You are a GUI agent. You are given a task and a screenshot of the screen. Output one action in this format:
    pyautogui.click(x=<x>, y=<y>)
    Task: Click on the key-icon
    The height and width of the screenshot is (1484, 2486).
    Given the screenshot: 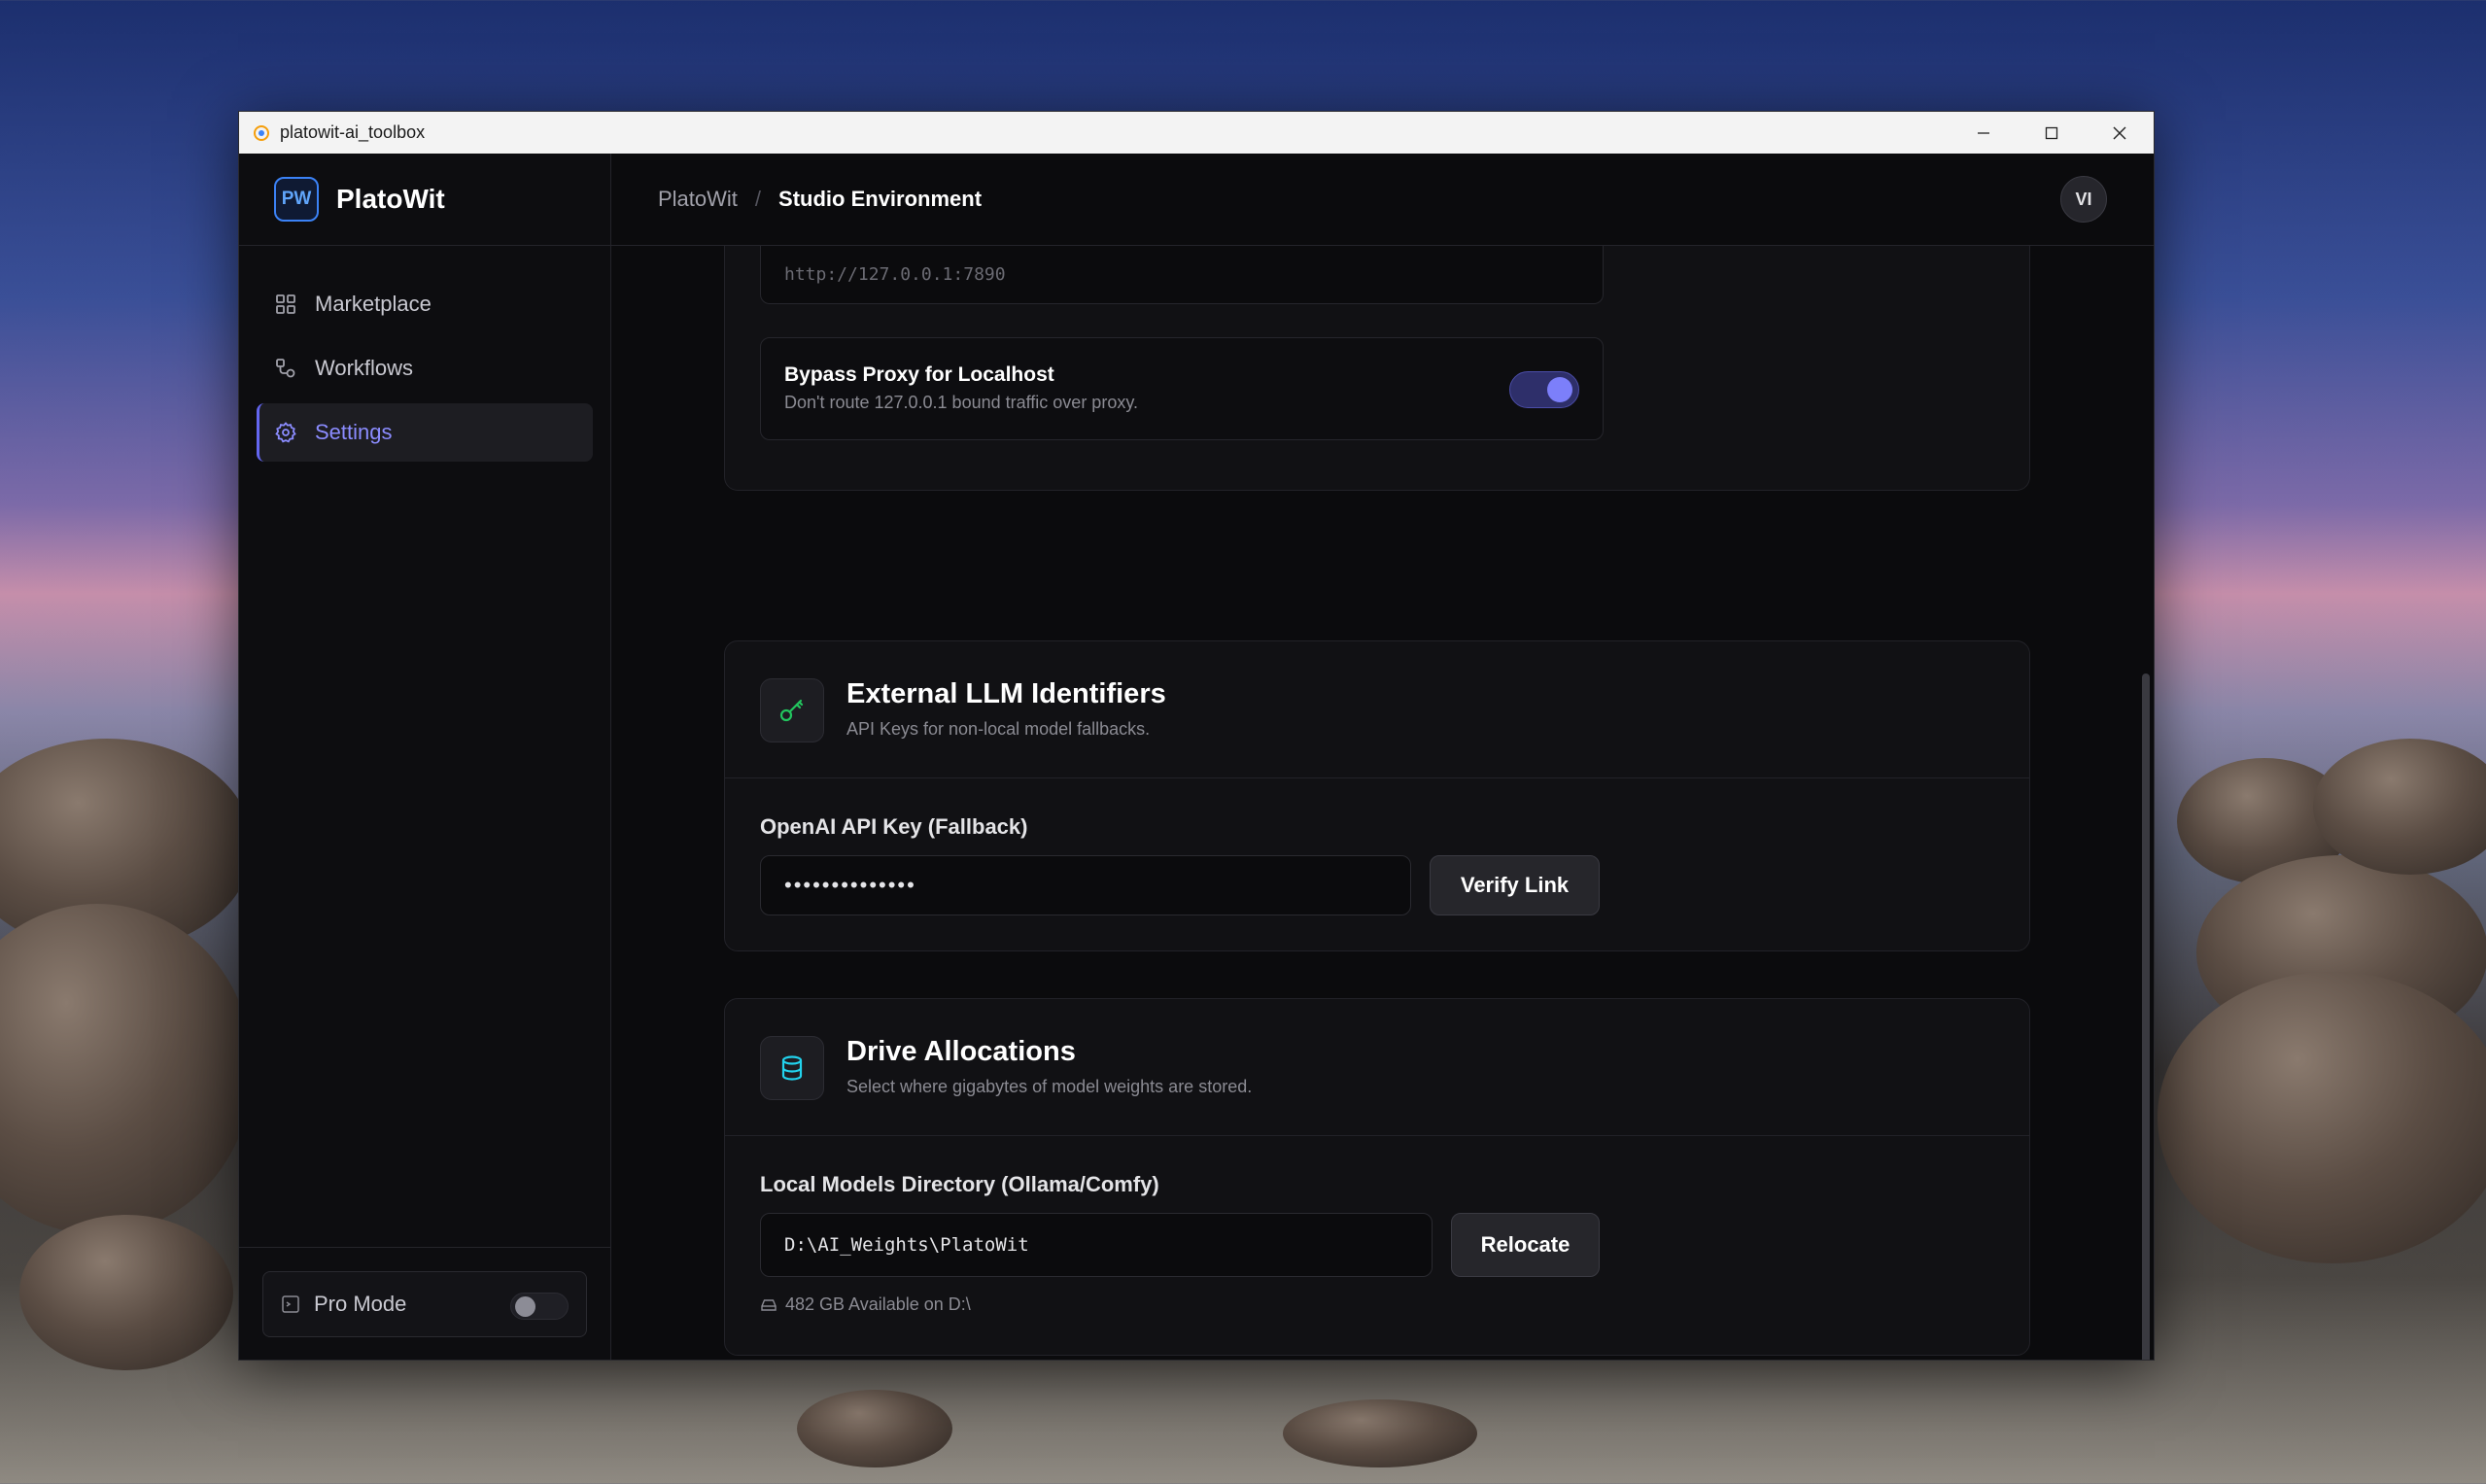 What is the action you would take?
    pyautogui.click(x=791, y=710)
    